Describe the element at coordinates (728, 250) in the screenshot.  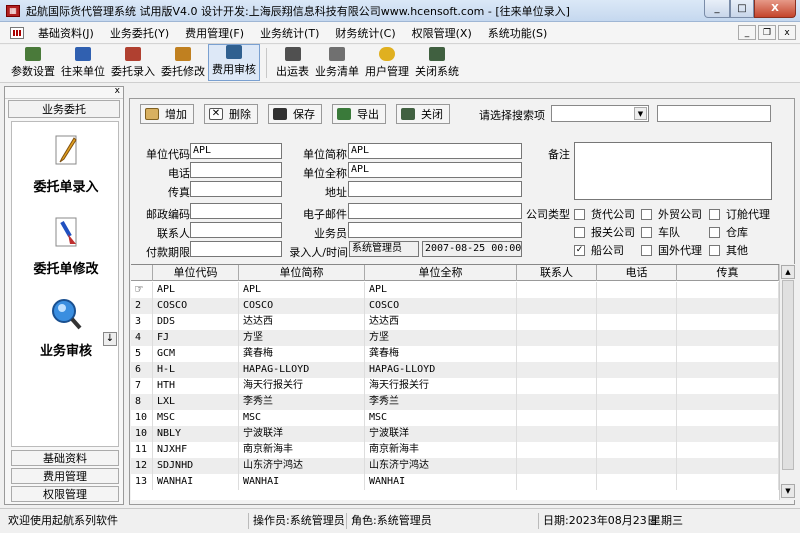
I see `type-other-checkbox: 其他` at that location.